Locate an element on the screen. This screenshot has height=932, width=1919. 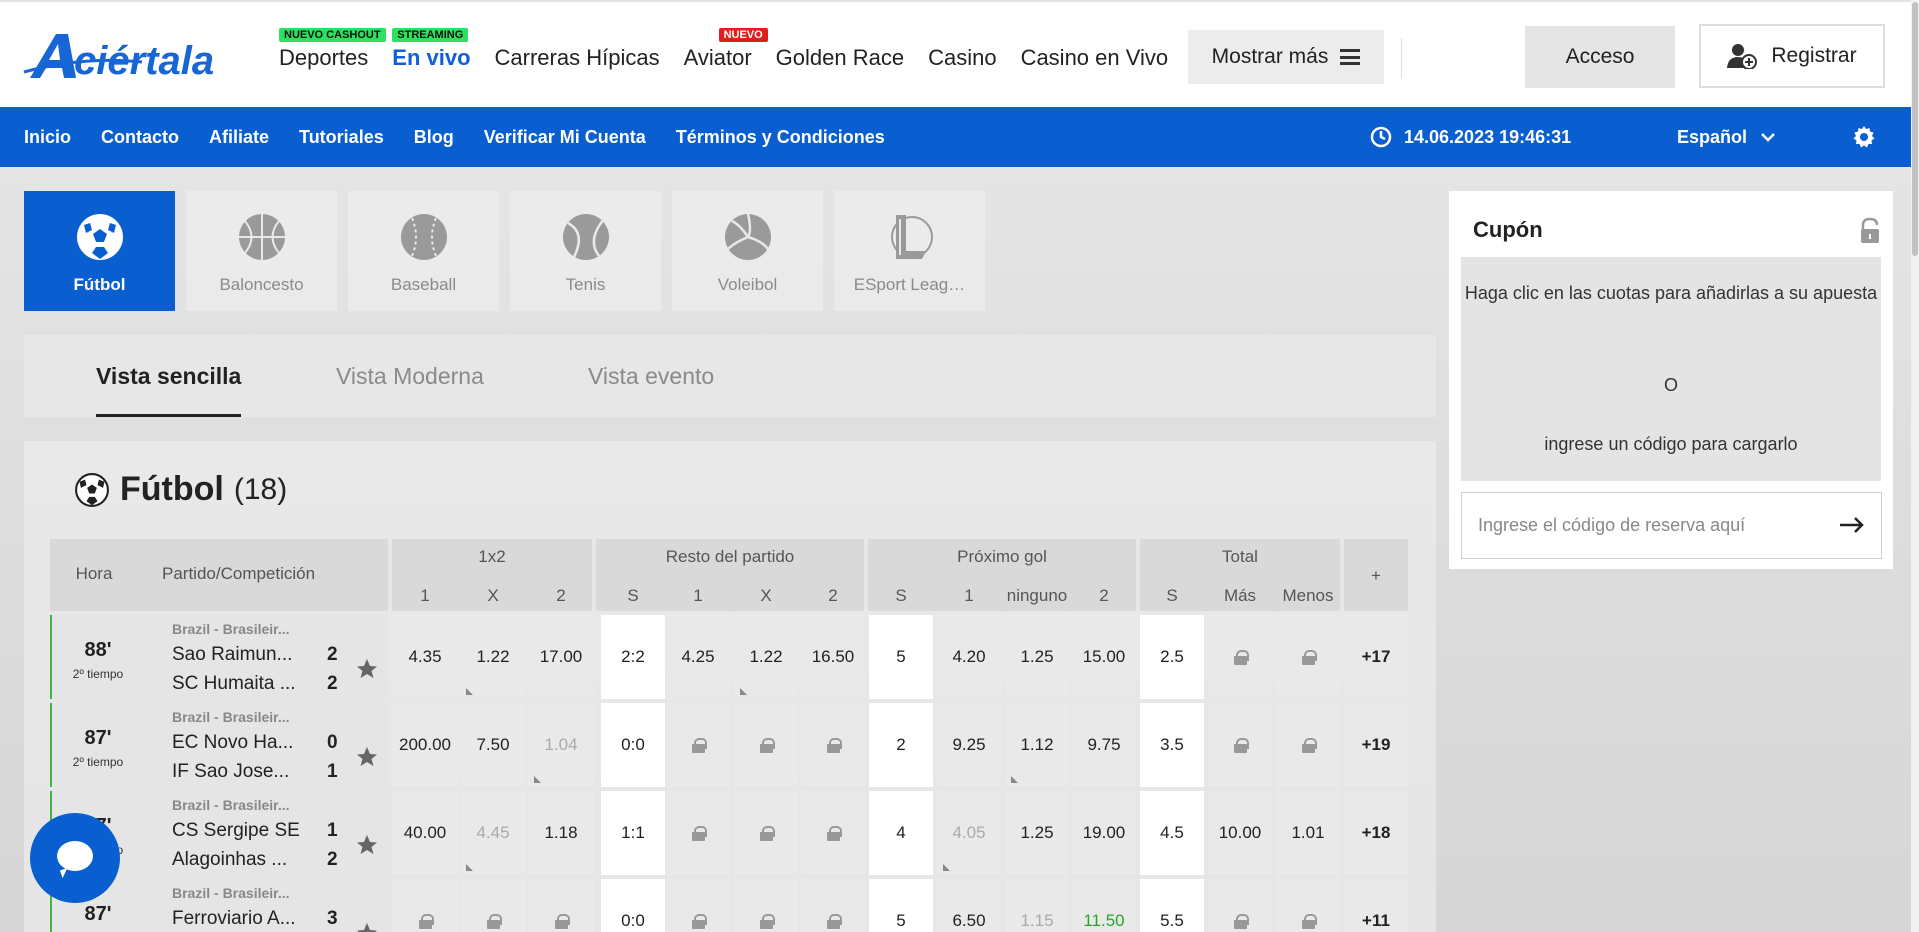
tab-vista-sencilla: Vista sencilla is located at coordinates (168, 376).